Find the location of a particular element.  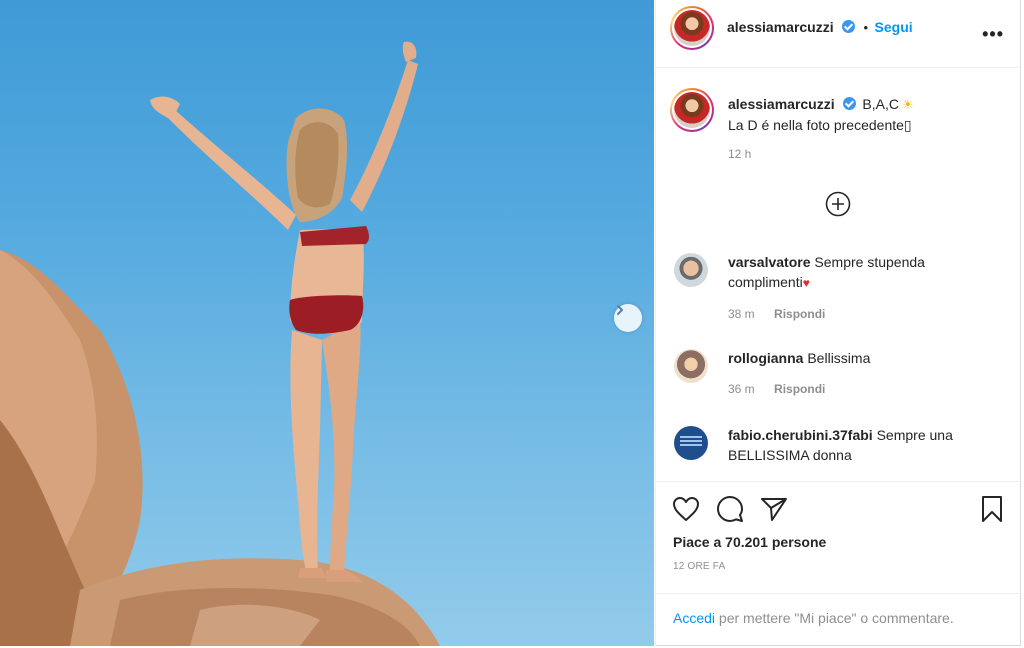

comment-text-line-2: BELLISSIMA donna is located at coordinates (790, 455).